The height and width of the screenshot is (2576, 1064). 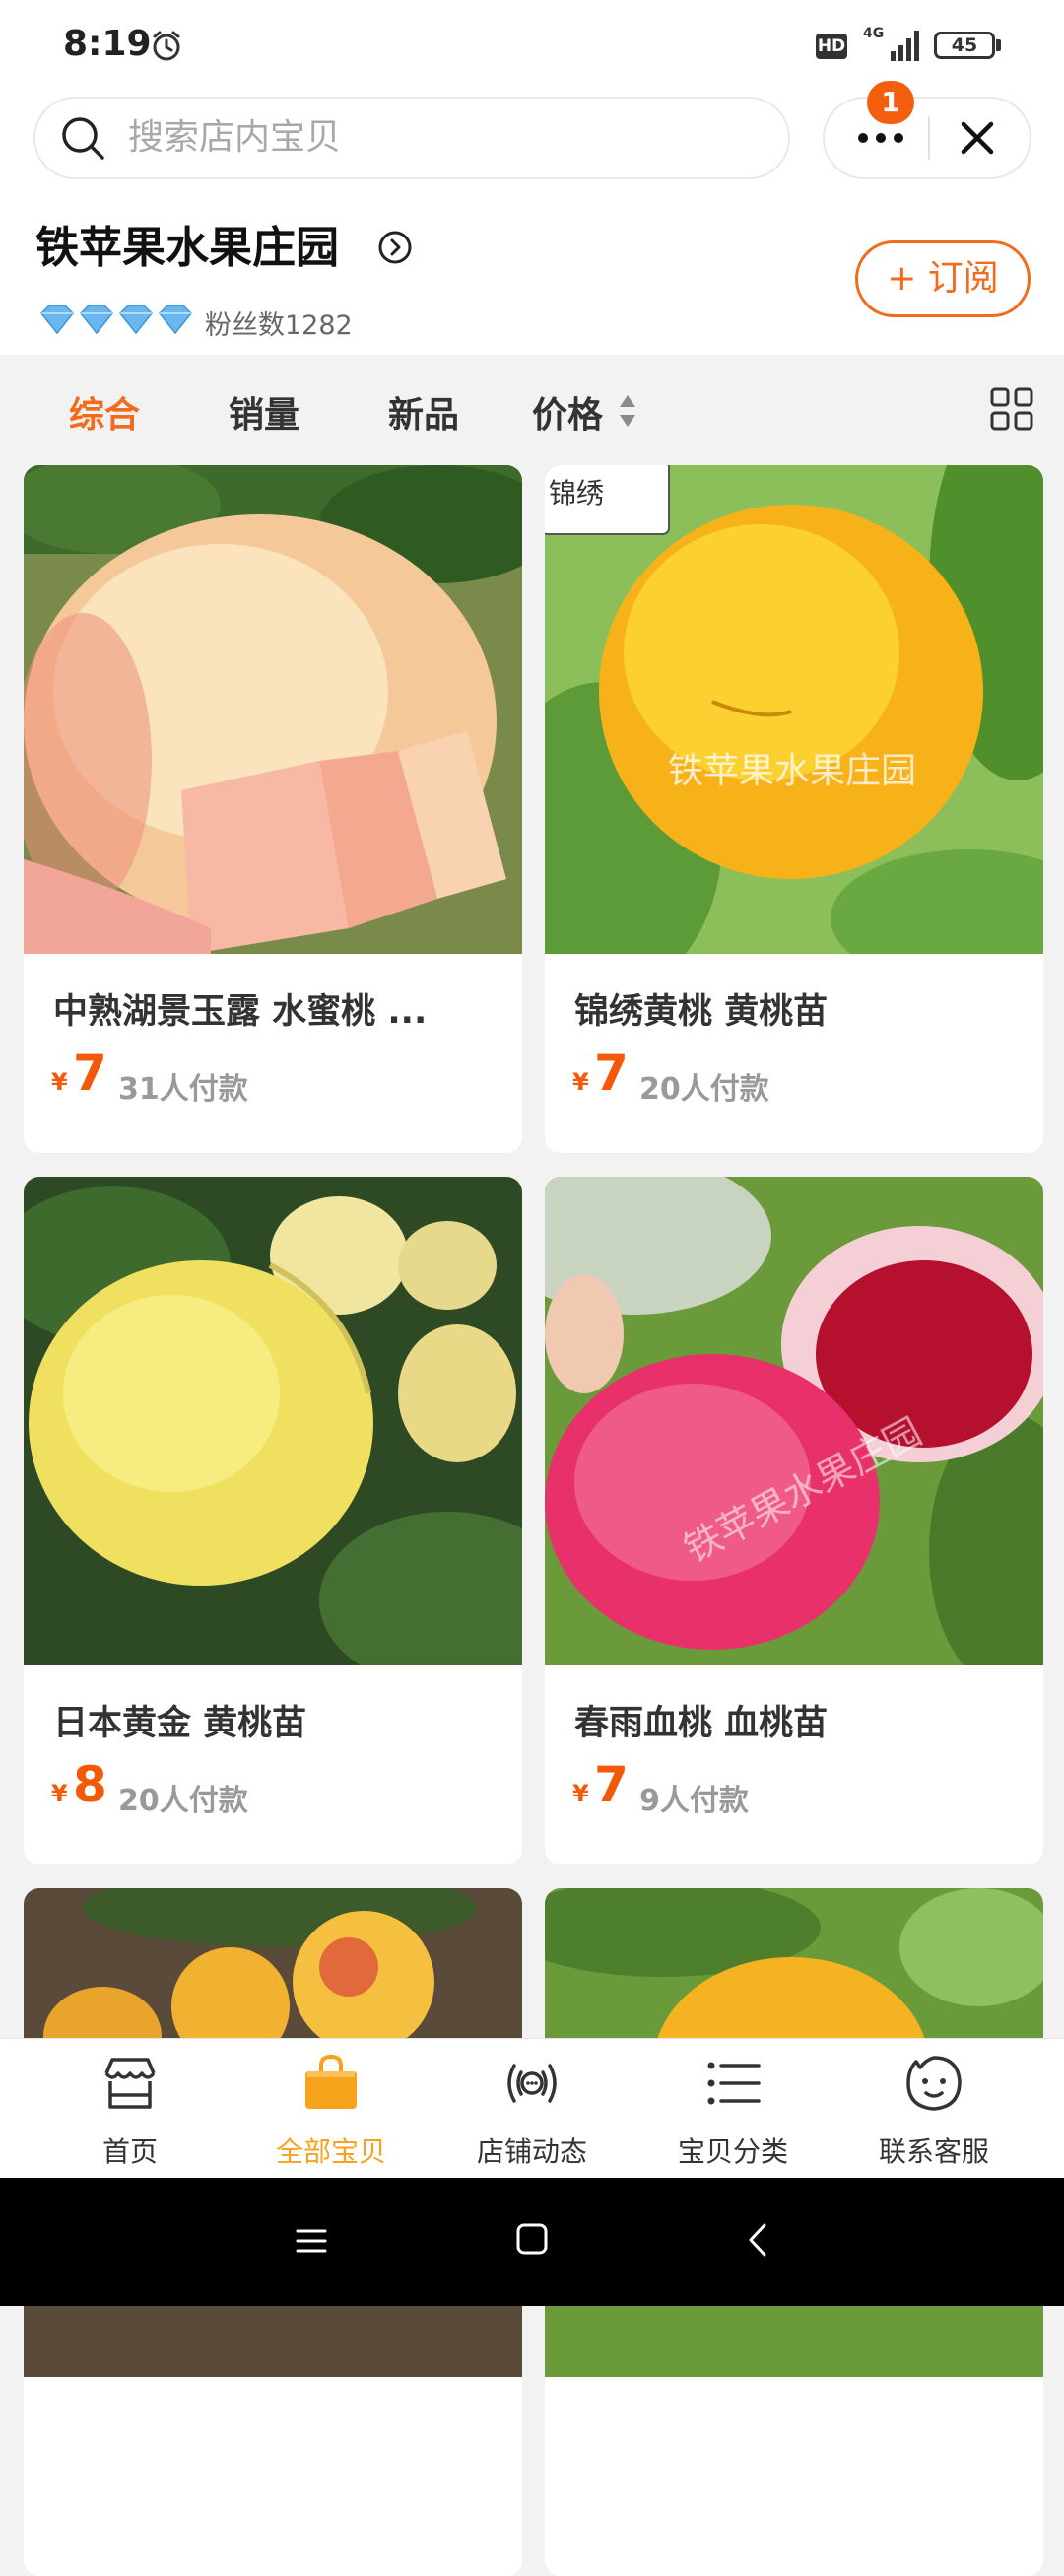 What do you see at coordinates (183, 1089) in the screenshot?
I see `sales-count: 31人付款` at bounding box center [183, 1089].